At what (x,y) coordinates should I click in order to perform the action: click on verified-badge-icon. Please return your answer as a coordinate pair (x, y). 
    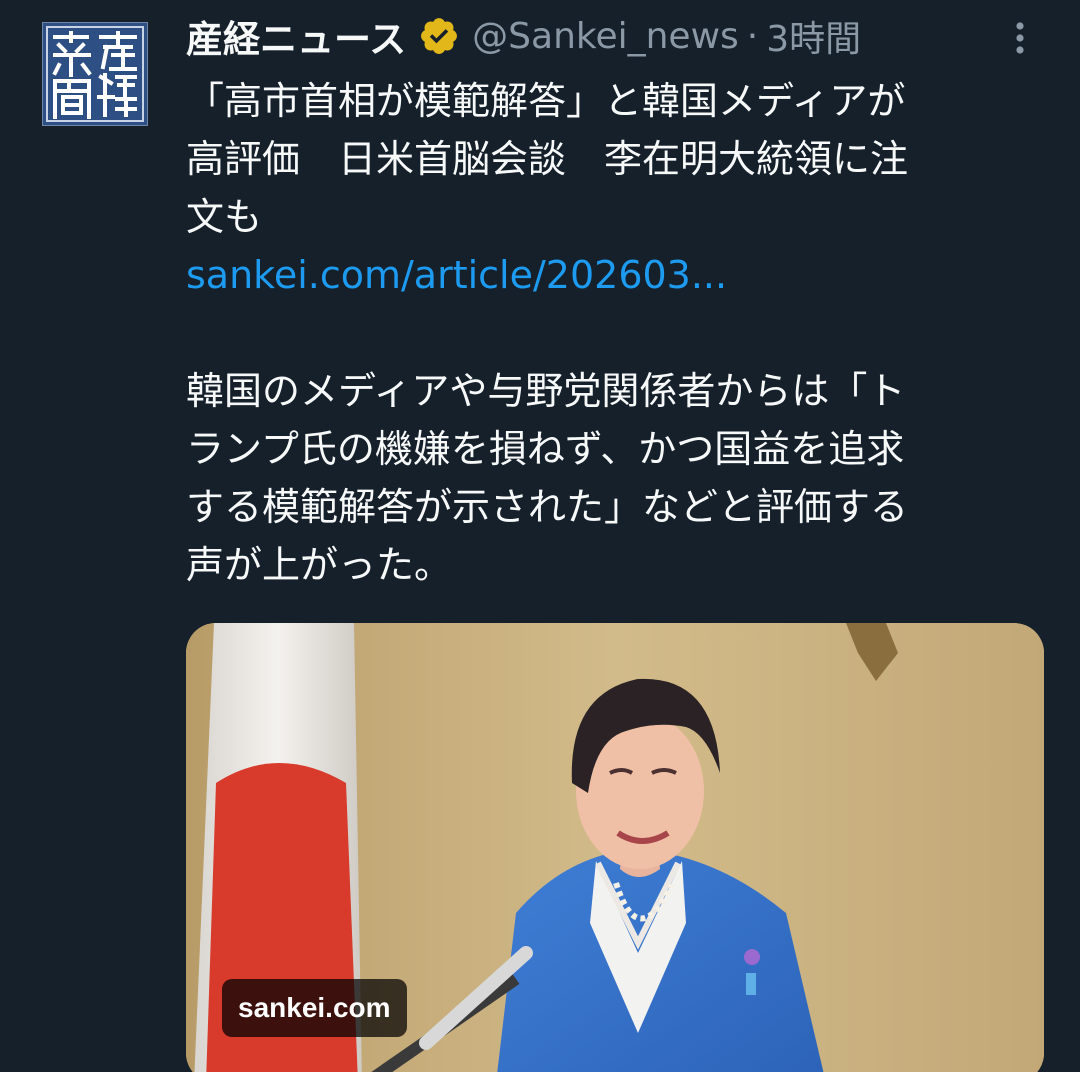
    Looking at the image, I should click on (439, 36).